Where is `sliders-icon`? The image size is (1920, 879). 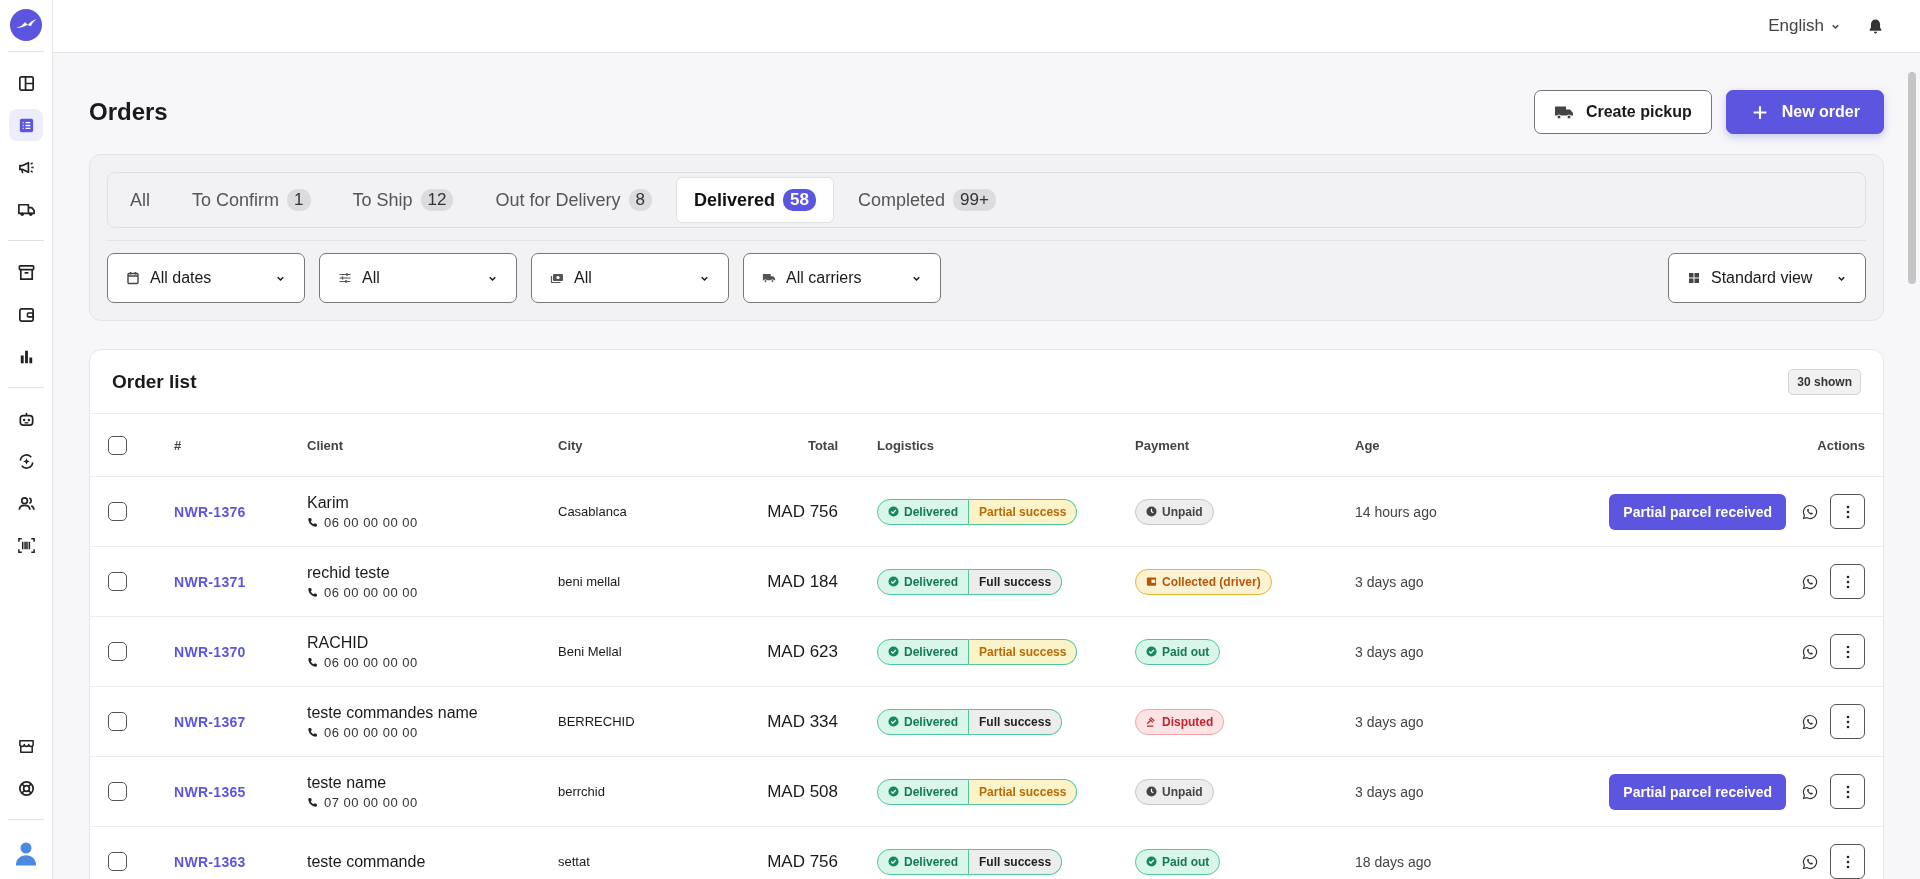
sliders-icon is located at coordinates (345, 278).